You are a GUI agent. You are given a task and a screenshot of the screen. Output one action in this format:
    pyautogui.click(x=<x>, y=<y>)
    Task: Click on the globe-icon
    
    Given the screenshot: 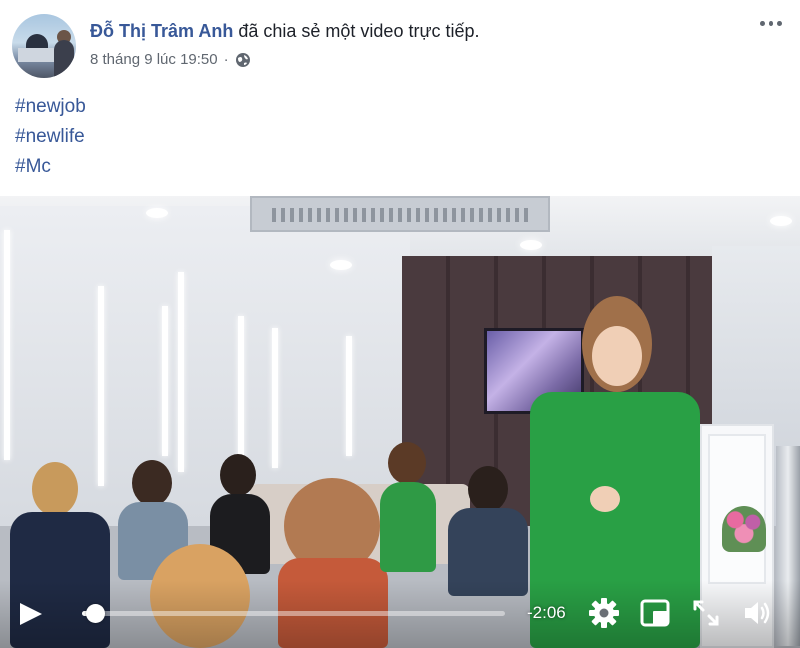 What is the action you would take?
    pyautogui.click(x=243, y=60)
    